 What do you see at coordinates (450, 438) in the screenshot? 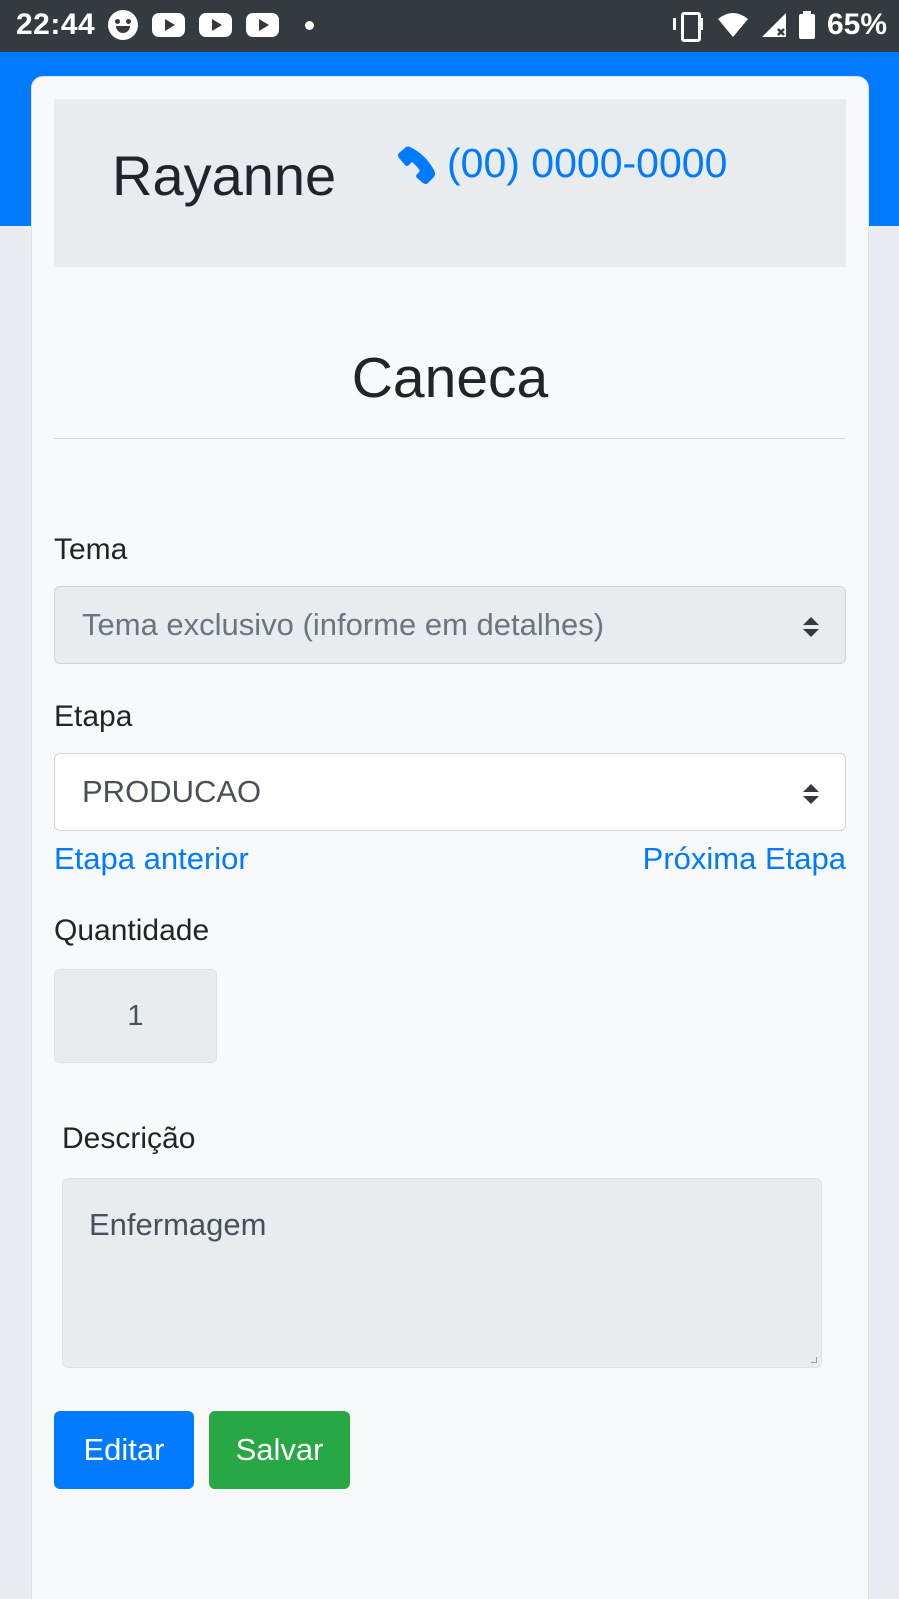
I see `divider` at bounding box center [450, 438].